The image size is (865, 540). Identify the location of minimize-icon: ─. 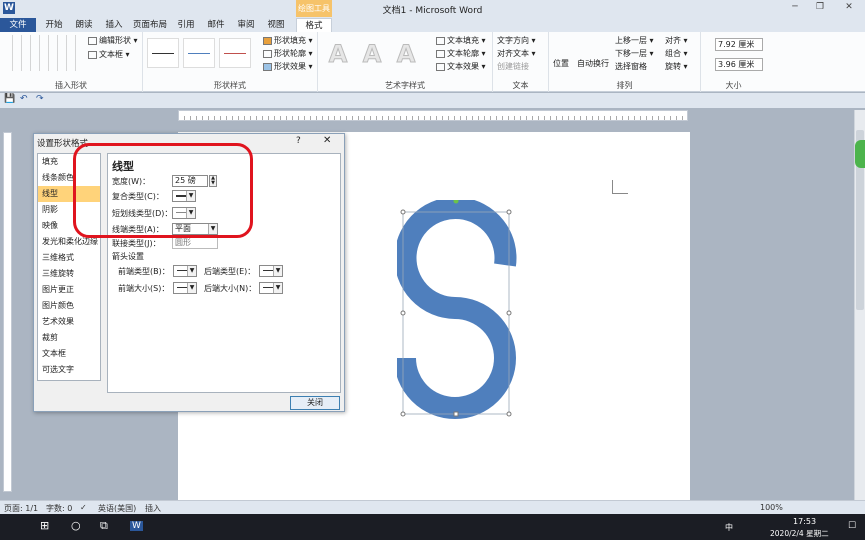
(795, 8).